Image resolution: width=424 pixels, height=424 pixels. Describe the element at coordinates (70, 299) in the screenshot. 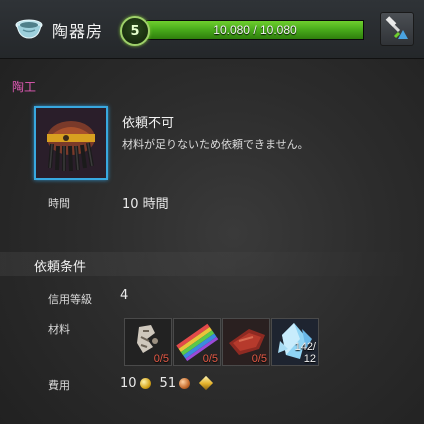

I see `trust-level-label: 信用等級` at that location.